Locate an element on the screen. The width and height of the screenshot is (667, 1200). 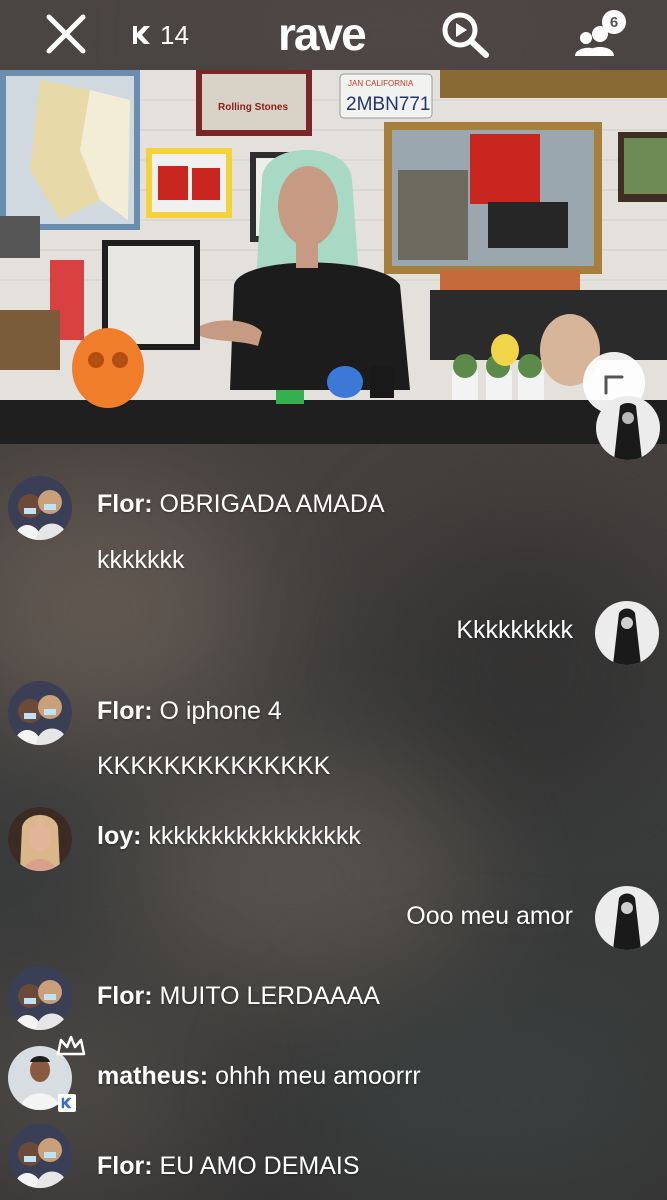
chat-message: Flor: EU AMO DEMAIS is located at coordinates (228, 1166).